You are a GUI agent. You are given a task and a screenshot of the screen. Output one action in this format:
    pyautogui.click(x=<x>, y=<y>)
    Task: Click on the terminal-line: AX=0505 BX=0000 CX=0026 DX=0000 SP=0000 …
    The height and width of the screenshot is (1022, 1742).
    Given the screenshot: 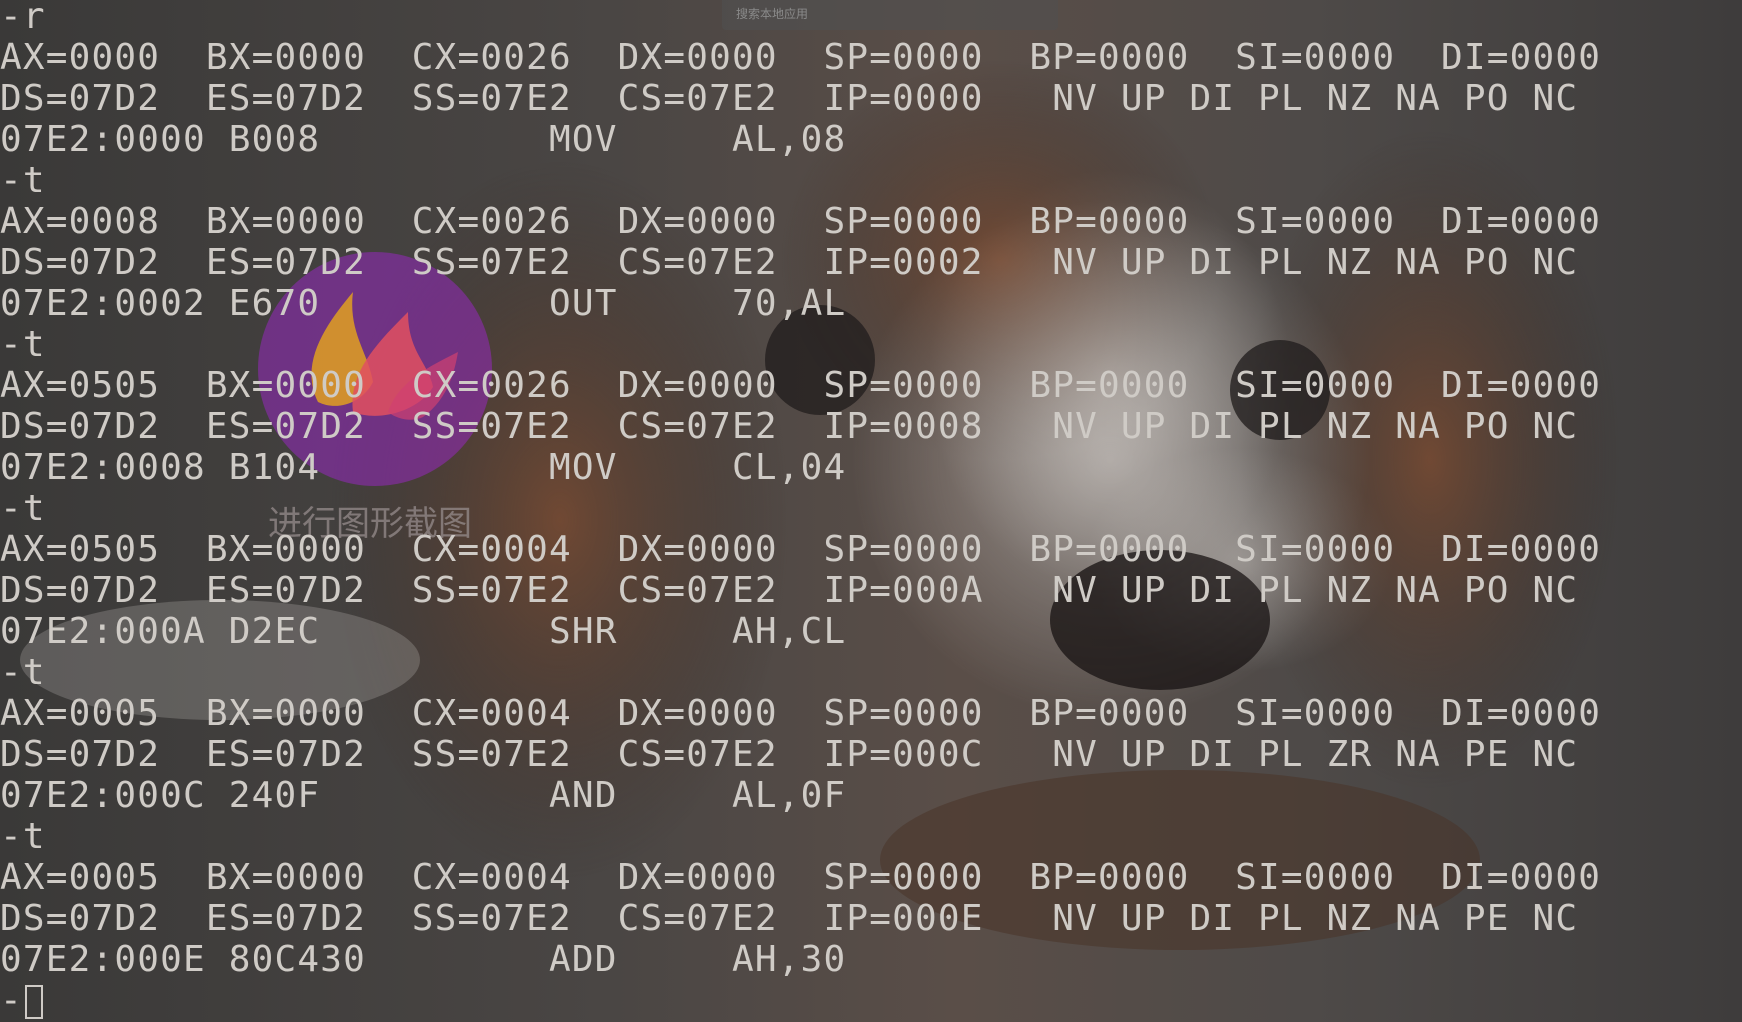 What is the action you would take?
    pyautogui.click(x=801, y=385)
    